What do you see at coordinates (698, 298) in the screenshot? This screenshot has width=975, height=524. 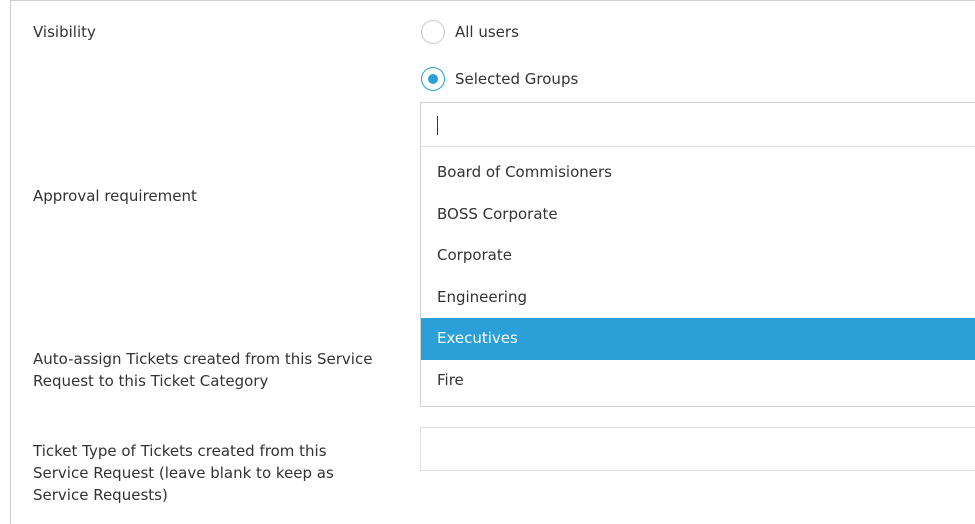 I see `group-option: Engineering` at bounding box center [698, 298].